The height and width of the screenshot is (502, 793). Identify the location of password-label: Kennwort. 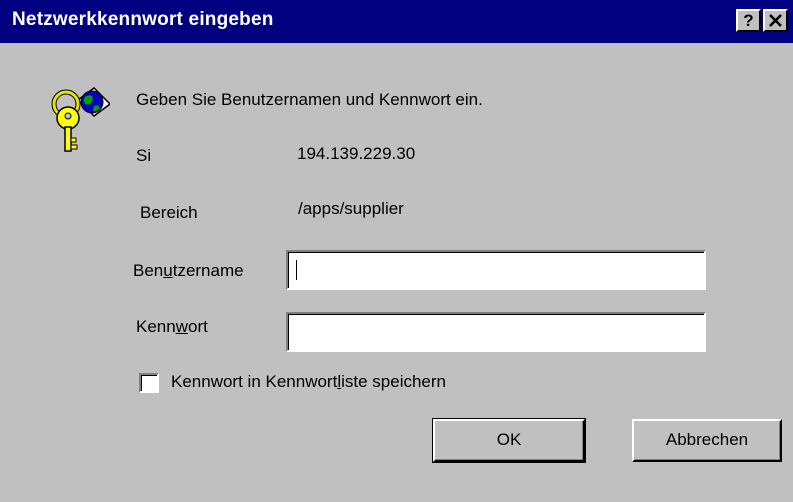
(172, 327).